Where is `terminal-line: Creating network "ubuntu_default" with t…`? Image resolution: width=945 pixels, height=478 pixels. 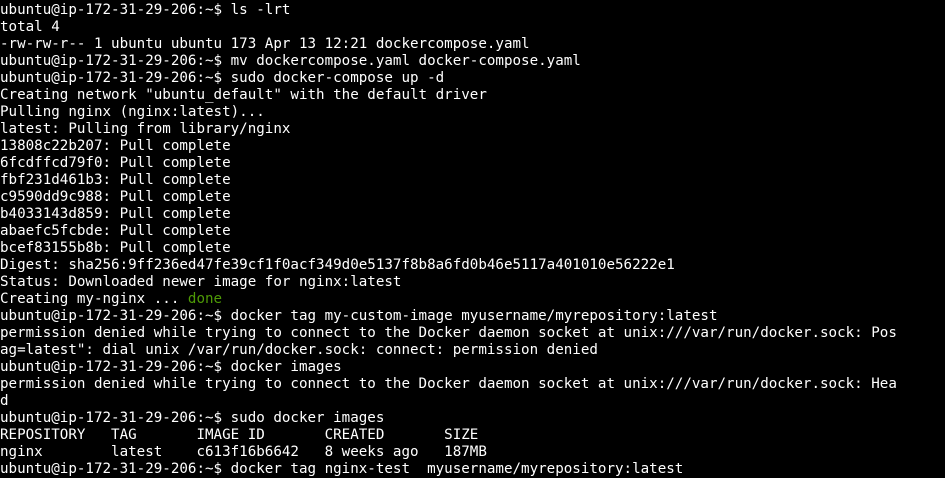
terminal-line: Creating network "ubuntu_default" with t… is located at coordinates (243, 95).